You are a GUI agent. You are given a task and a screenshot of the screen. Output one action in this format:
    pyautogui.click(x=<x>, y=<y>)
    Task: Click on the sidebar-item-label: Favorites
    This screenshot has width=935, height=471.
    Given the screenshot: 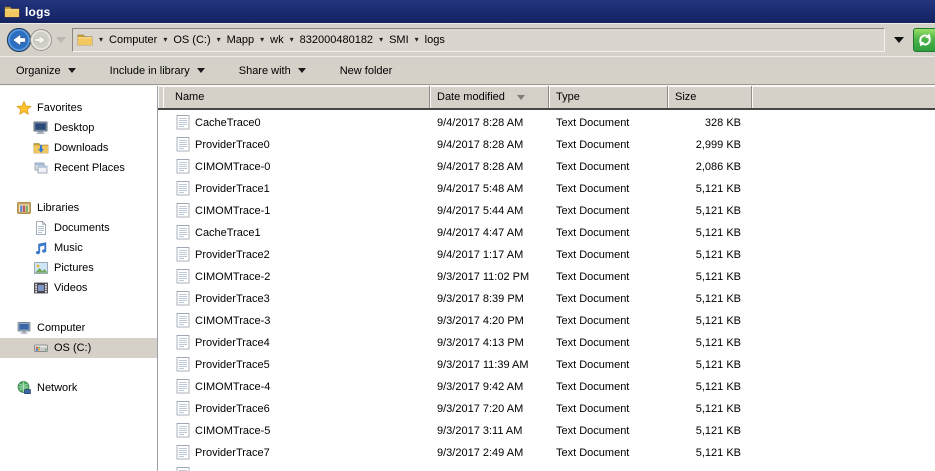 What is the action you would take?
    pyautogui.click(x=60, y=108)
    